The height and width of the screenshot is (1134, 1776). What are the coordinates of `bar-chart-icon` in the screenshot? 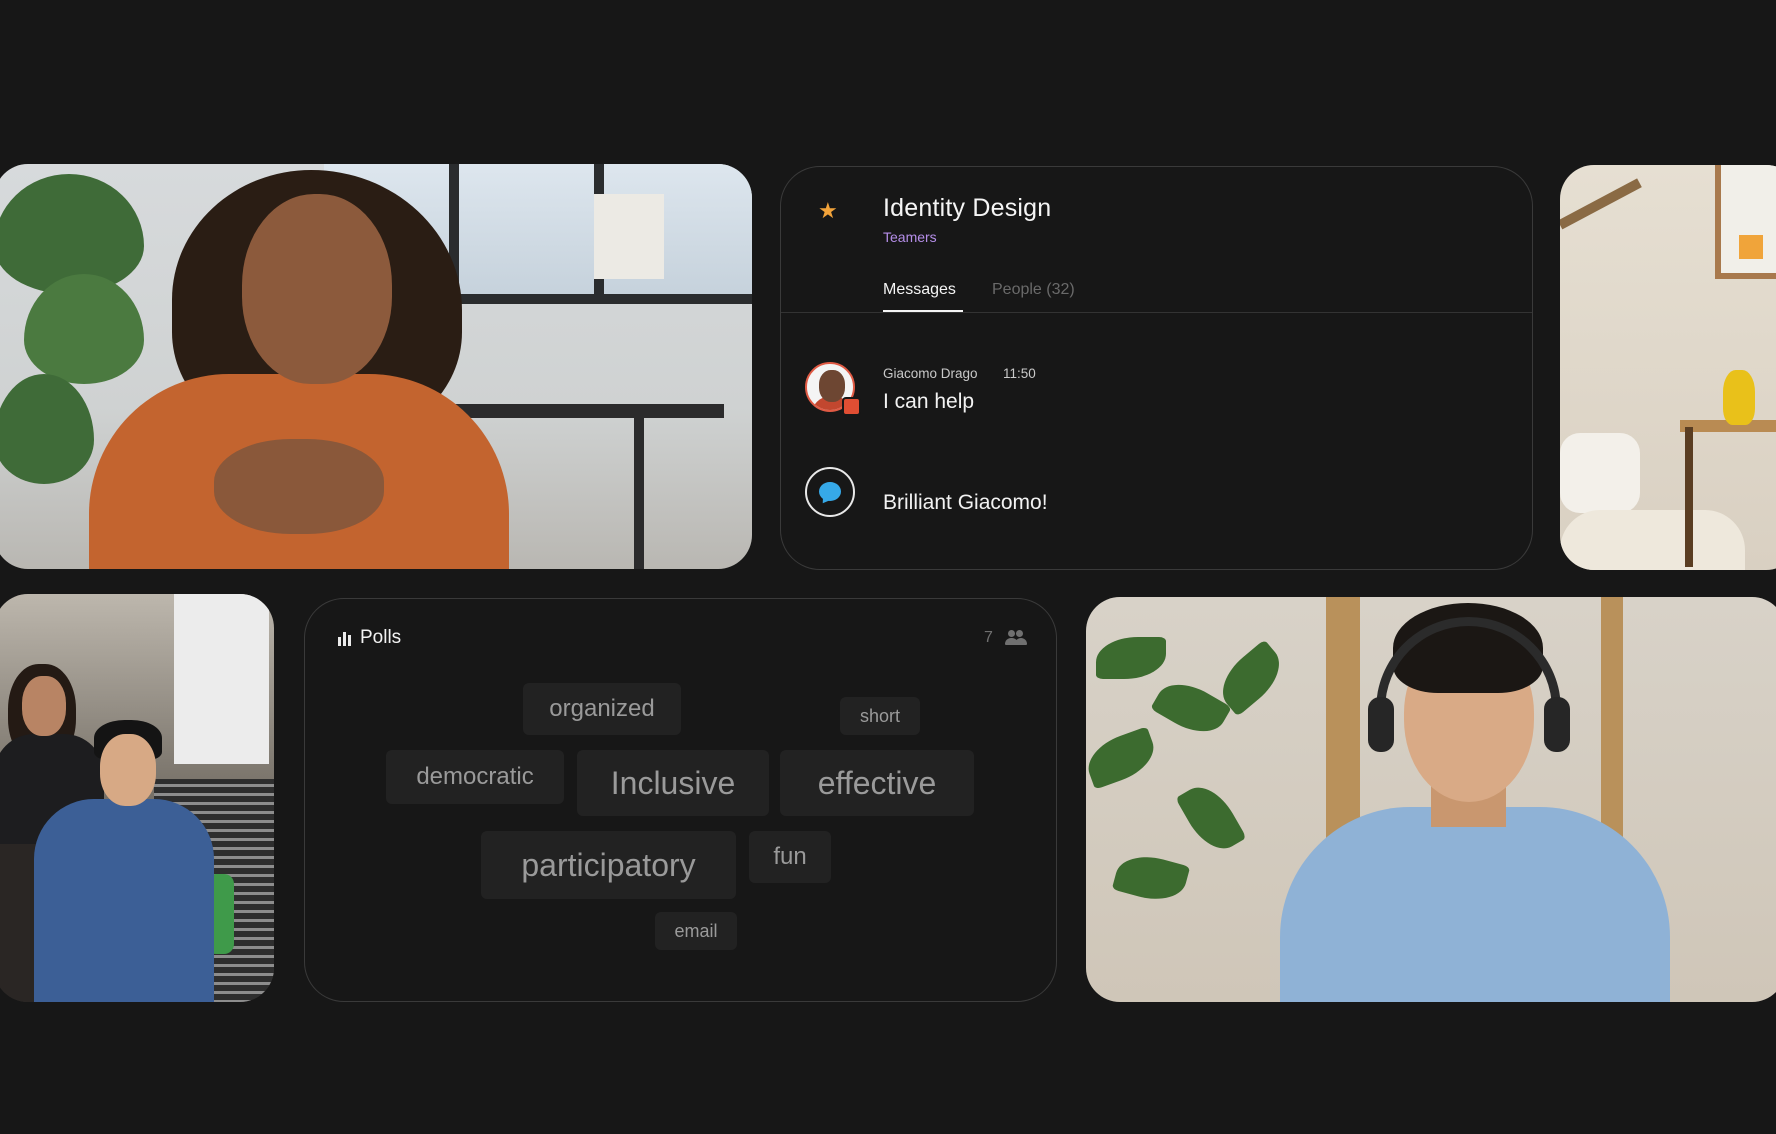 It's located at (345, 639).